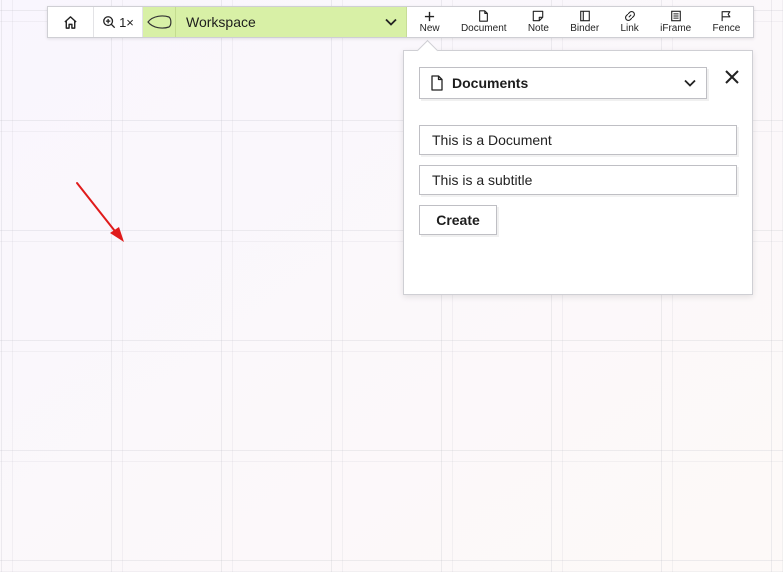 The width and height of the screenshot is (783, 572). What do you see at coordinates (275, 22) in the screenshot?
I see `workspace-selector: Workspace` at bounding box center [275, 22].